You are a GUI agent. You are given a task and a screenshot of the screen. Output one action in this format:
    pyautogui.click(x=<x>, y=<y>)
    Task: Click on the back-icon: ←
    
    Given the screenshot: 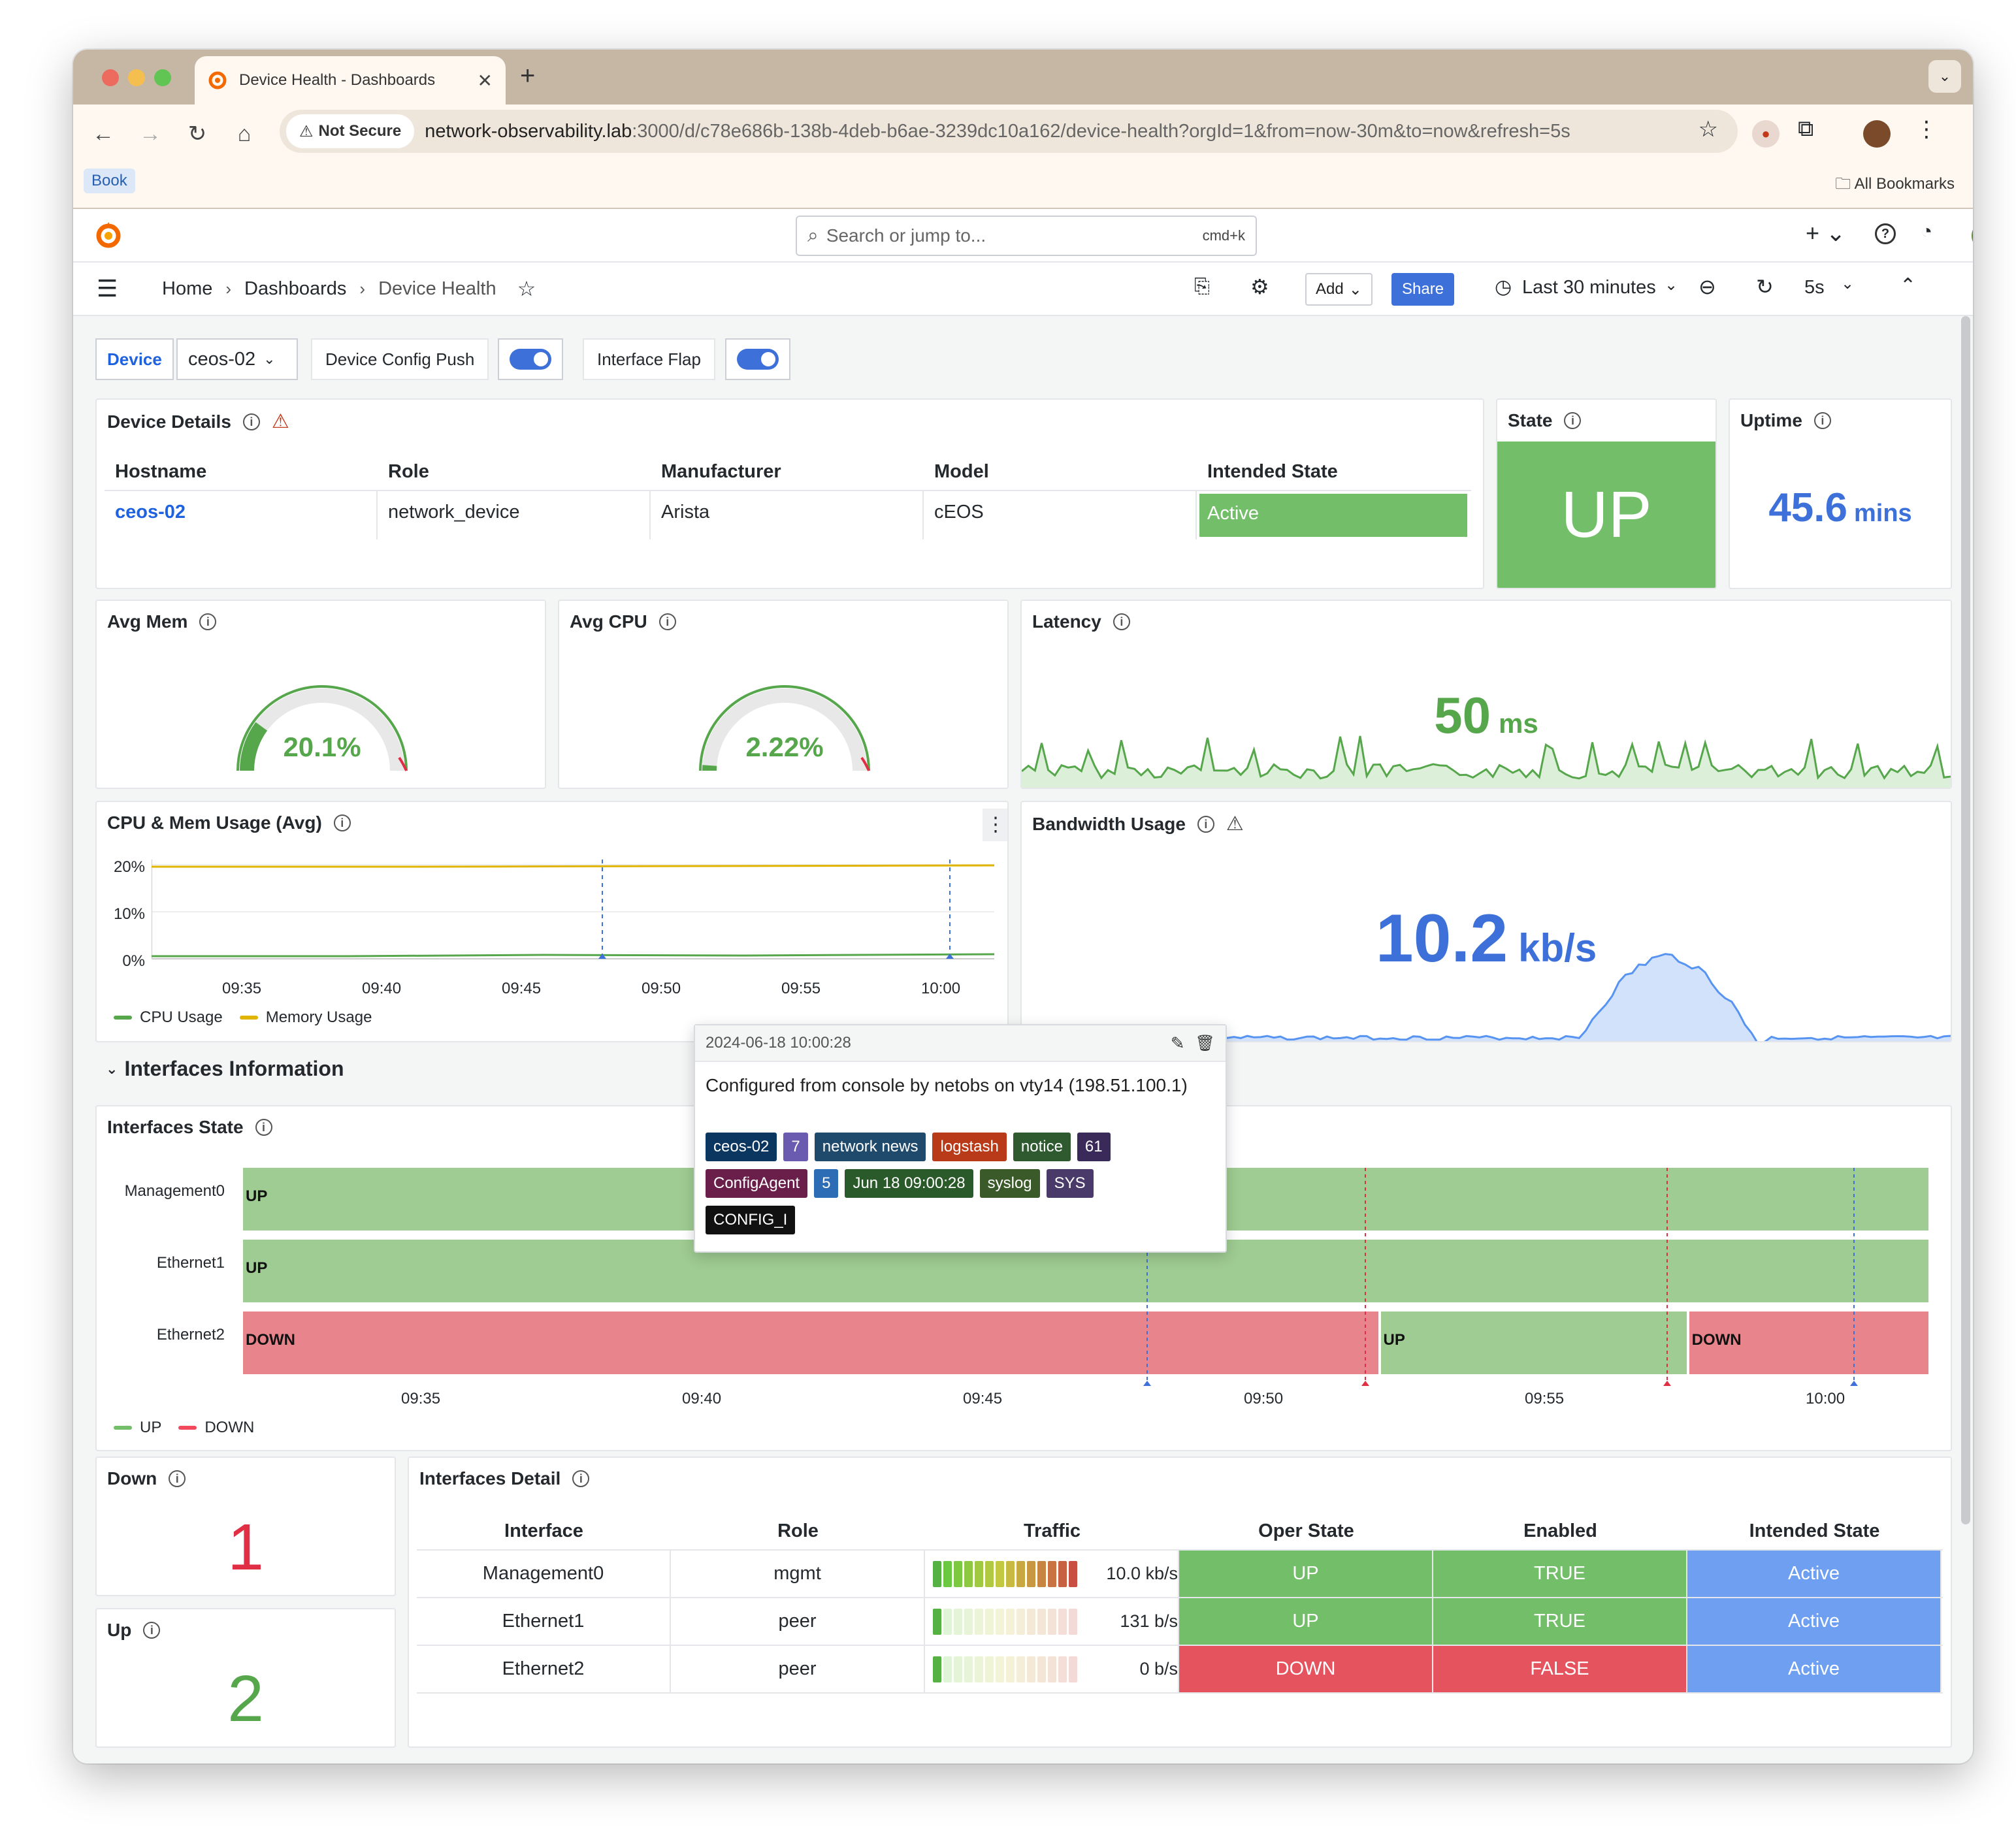 What is the action you would take?
    pyautogui.click(x=103, y=134)
    